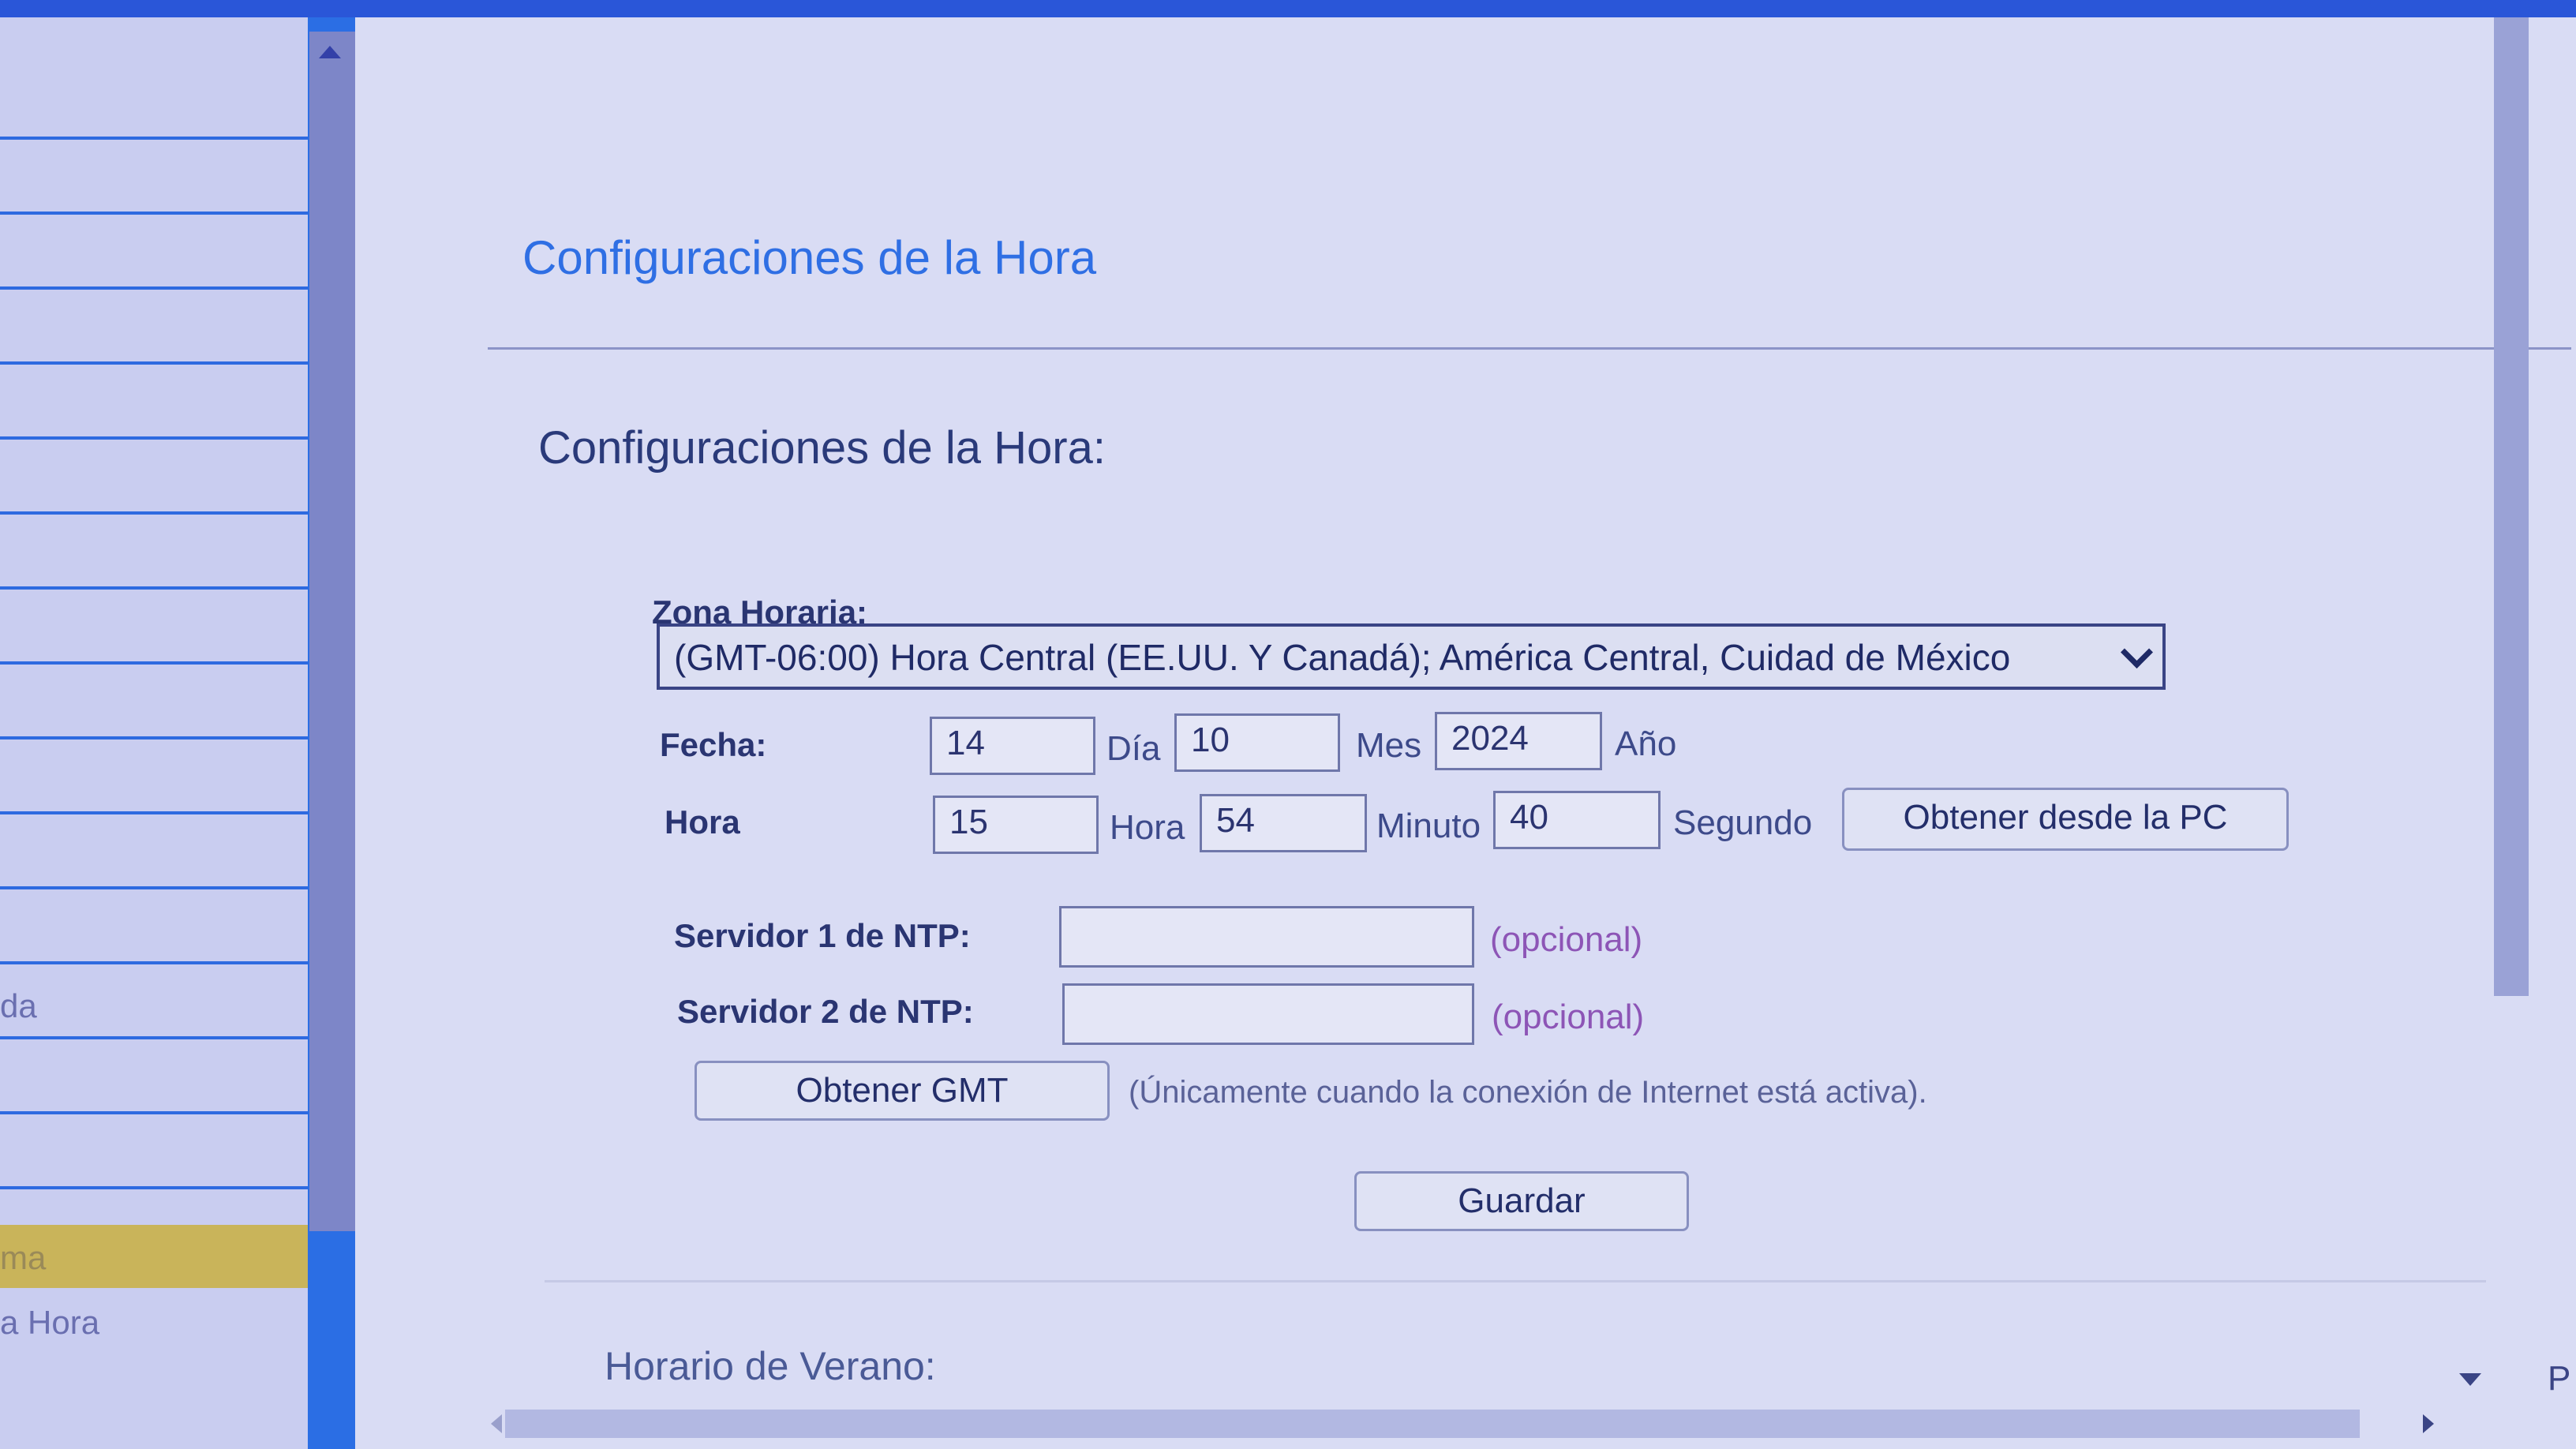 The width and height of the screenshot is (2576, 1449). Describe the element at coordinates (1518, 741) in the screenshot. I see `year-input: 2024` at that location.